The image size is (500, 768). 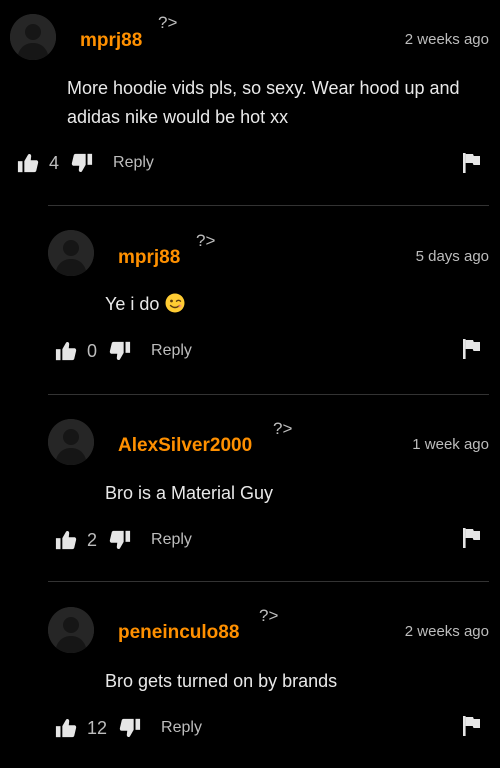 I want to click on comment-text: Bro is a Material Guy, so click(x=189, y=493).